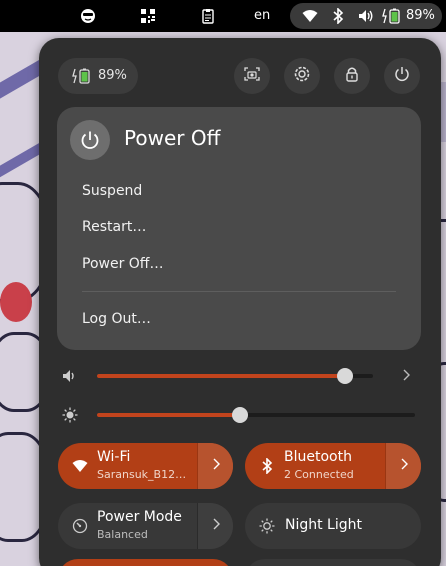 The width and height of the screenshot is (446, 566). Describe the element at coordinates (318, 457) in the screenshot. I see `bluetooth-title: Bluetooth` at that location.